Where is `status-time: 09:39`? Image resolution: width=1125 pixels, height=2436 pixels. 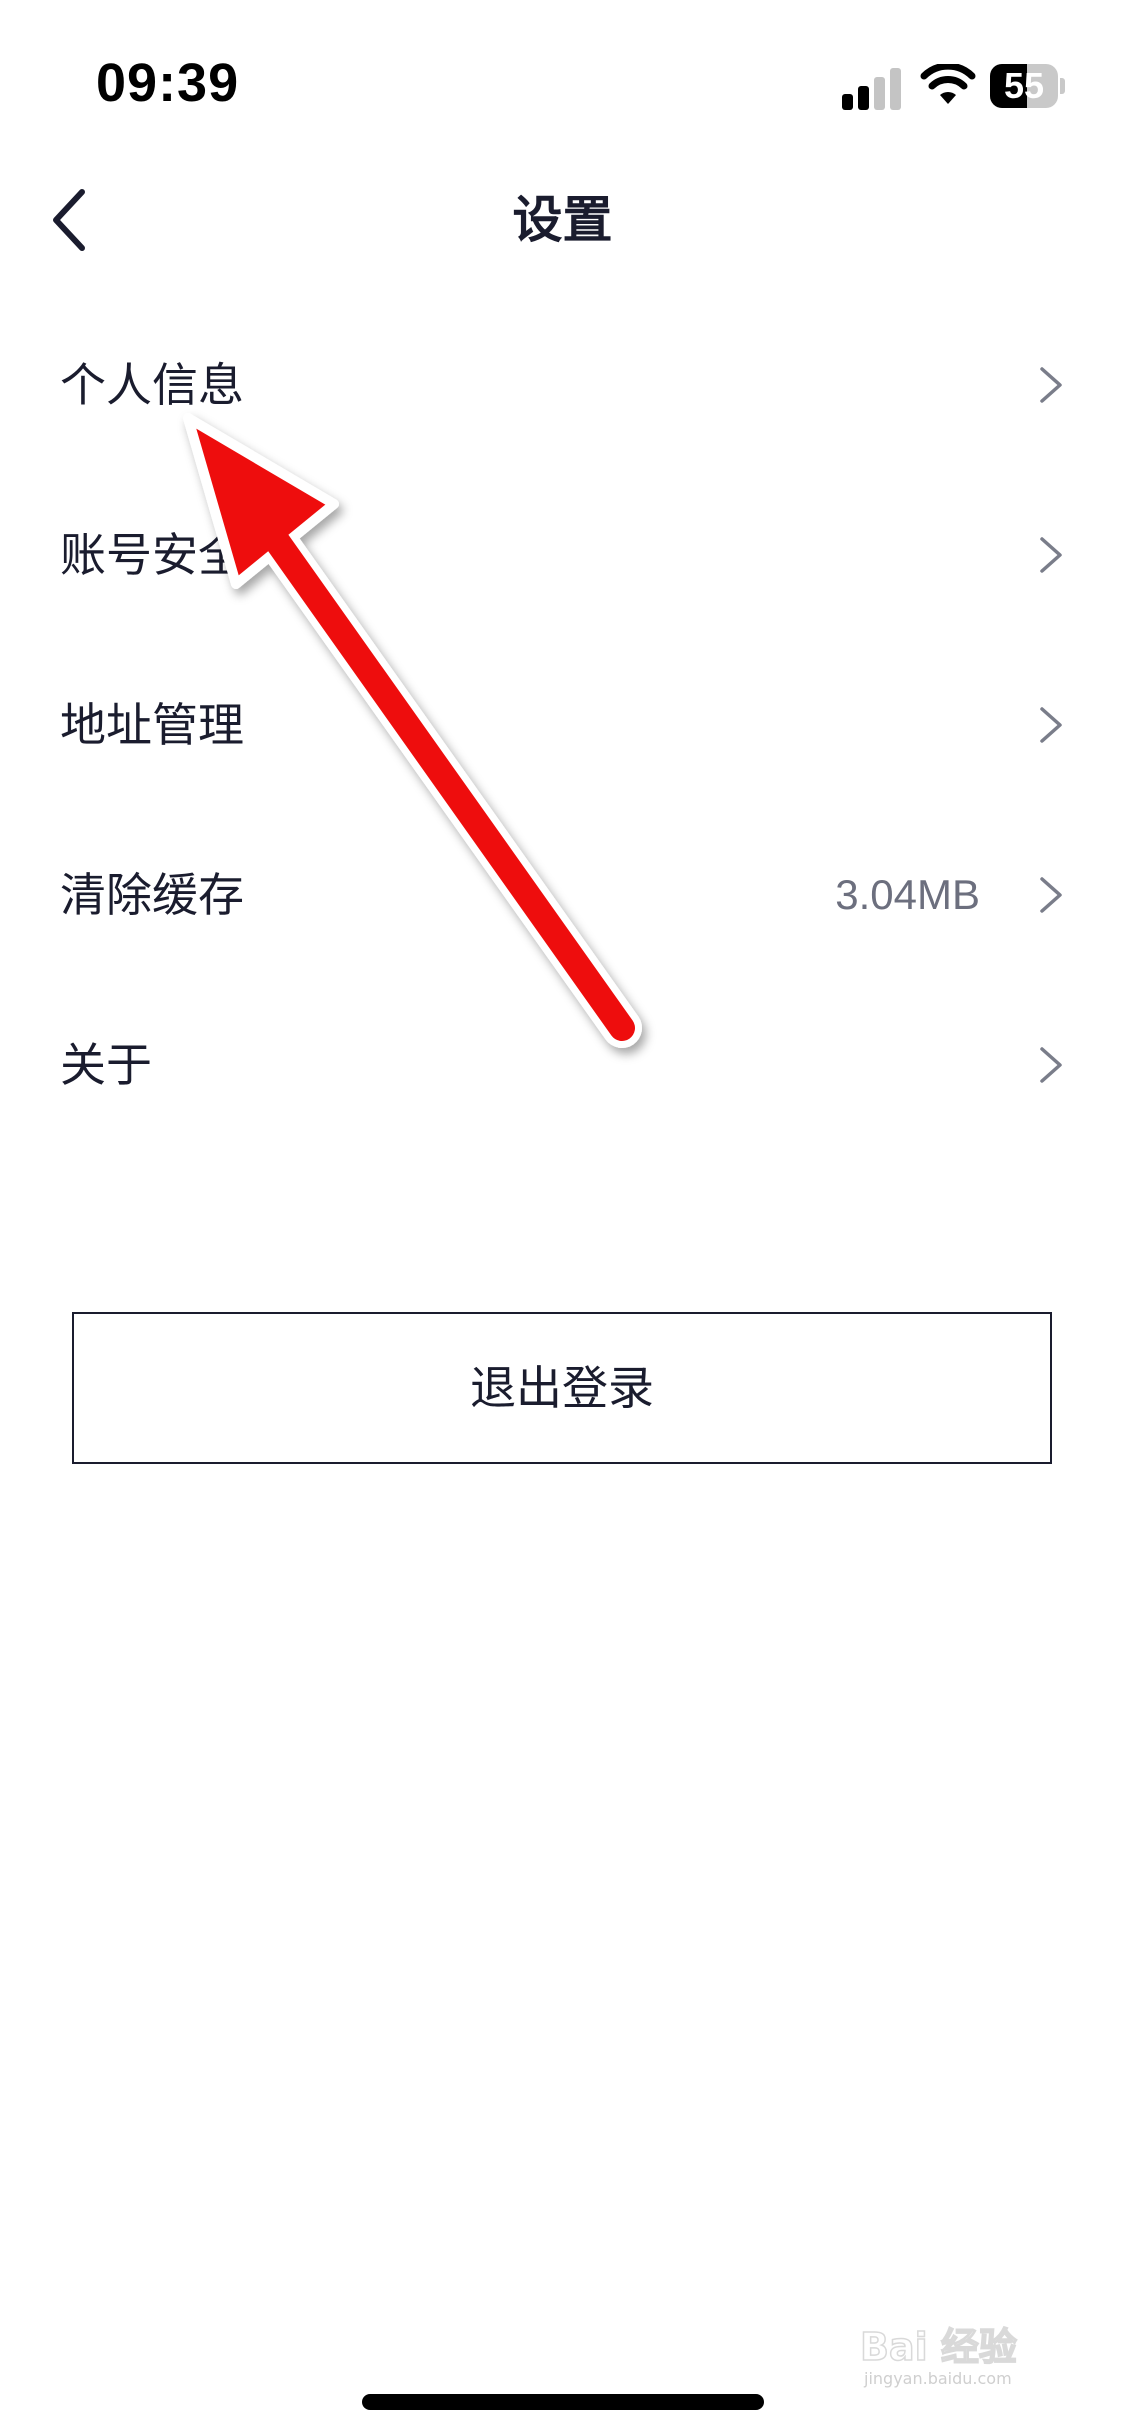 status-time: 09:39 is located at coordinates (168, 83).